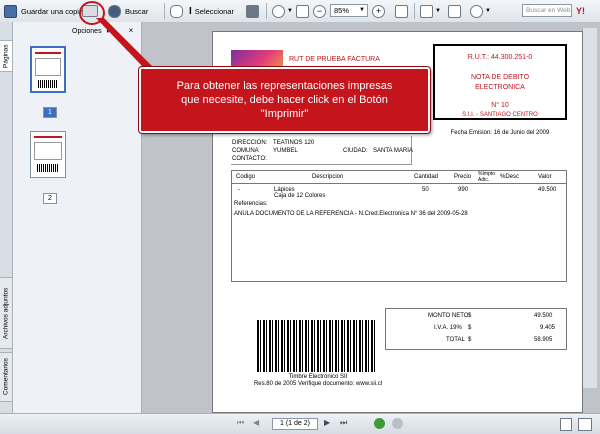 This screenshot has height=434, width=600. What do you see at coordinates (476, 11) in the screenshot?
I see `refresh-icon` at bounding box center [476, 11].